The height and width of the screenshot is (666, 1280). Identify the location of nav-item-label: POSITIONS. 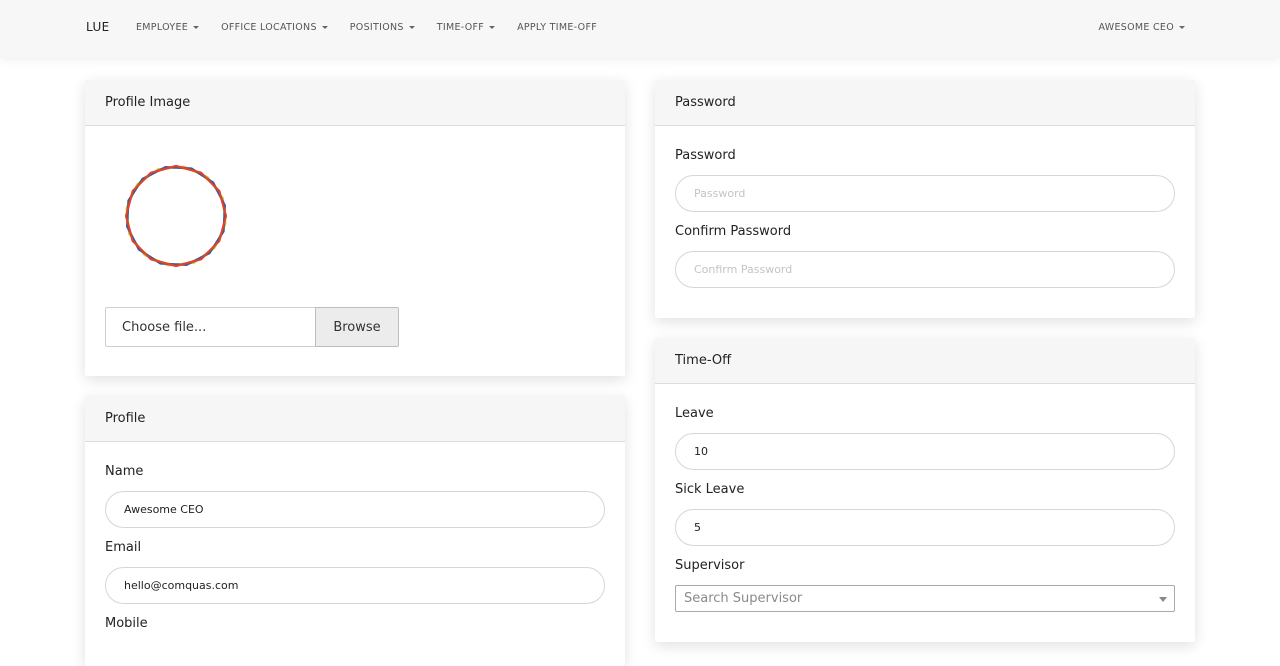
(376, 27).